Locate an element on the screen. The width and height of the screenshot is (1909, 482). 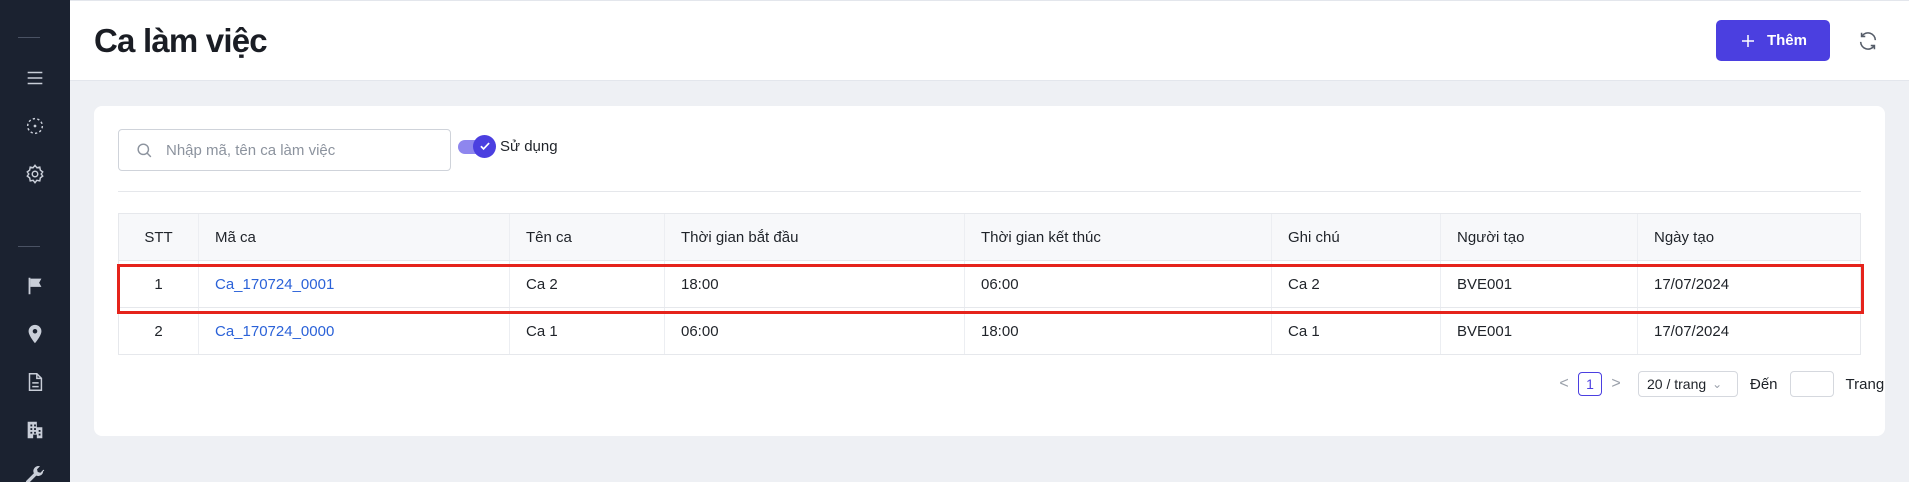
search-icon is located at coordinates (144, 149).